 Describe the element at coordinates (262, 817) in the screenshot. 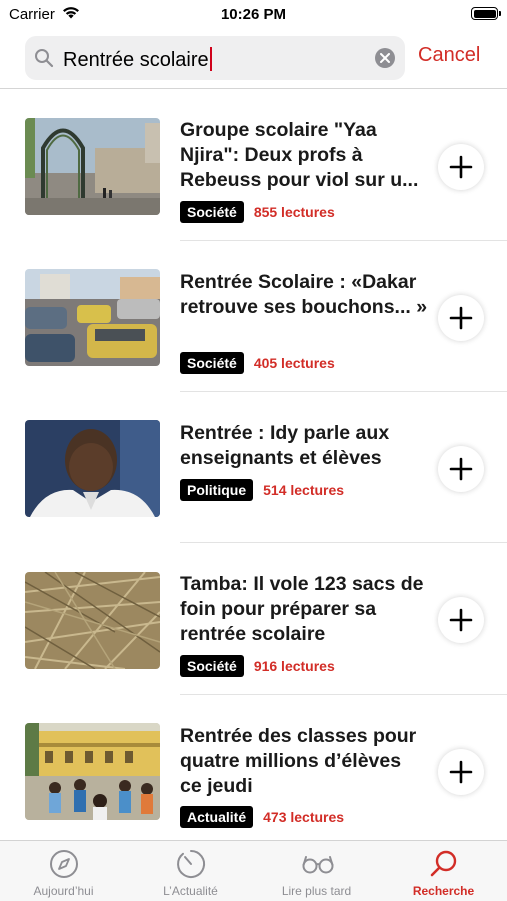

I see `article-meta: Actualité 473 lectures` at that location.